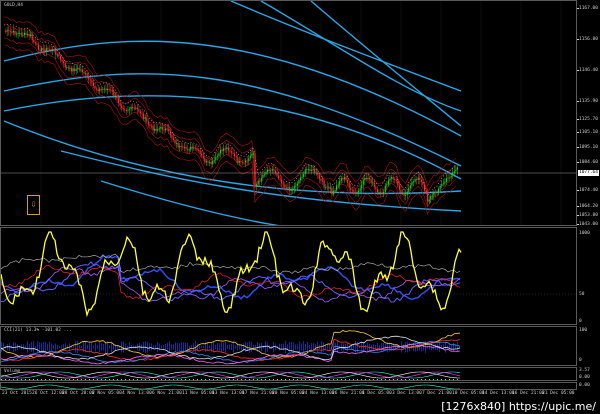  I want to click on time-tick: 11 Nov 05:00, so click(198, 393).